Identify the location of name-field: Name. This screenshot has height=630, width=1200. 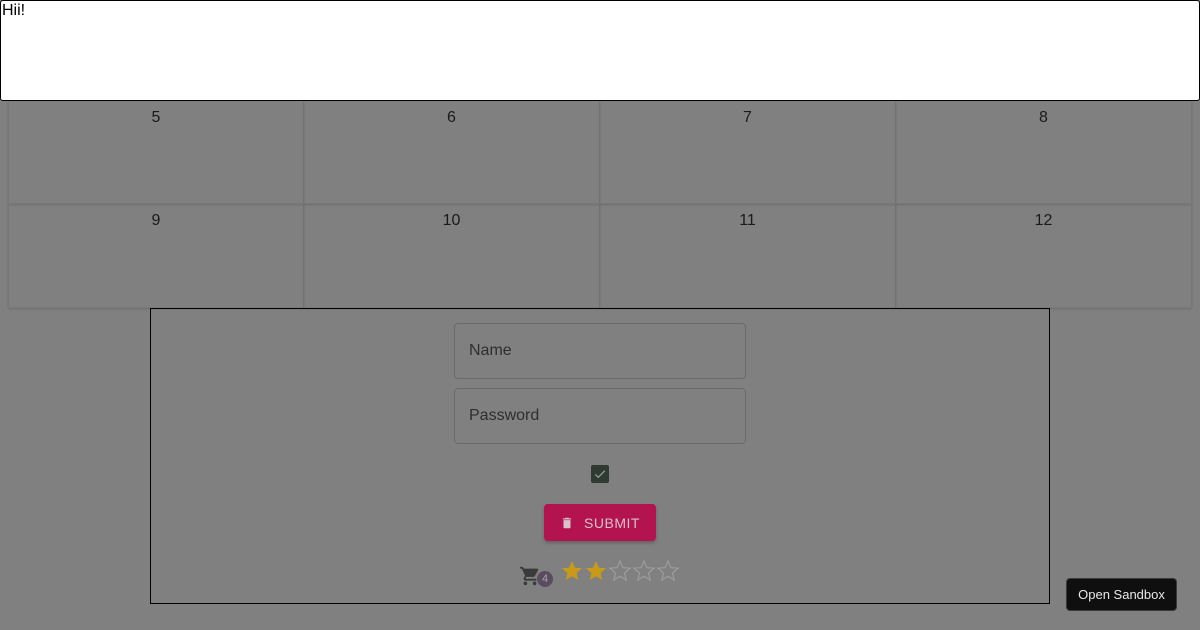
(600, 351).